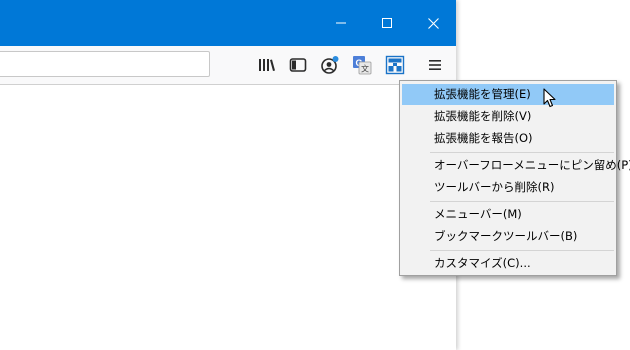 The image size is (630, 350). Describe the element at coordinates (508, 187) in the screenshot. I see `menu-item-remove-from-toolbar: ツールバーから削除(R)` at that location.